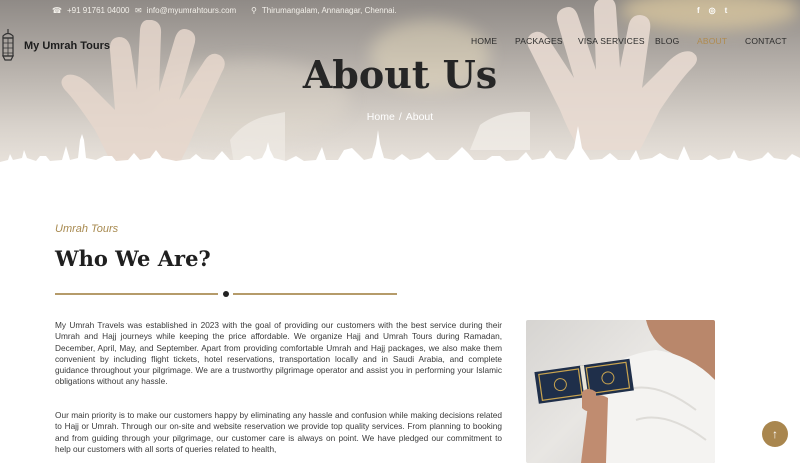  Describe the element at coordinates (400, 74) in the screenshot. I see `page-title: About Us` at that location.